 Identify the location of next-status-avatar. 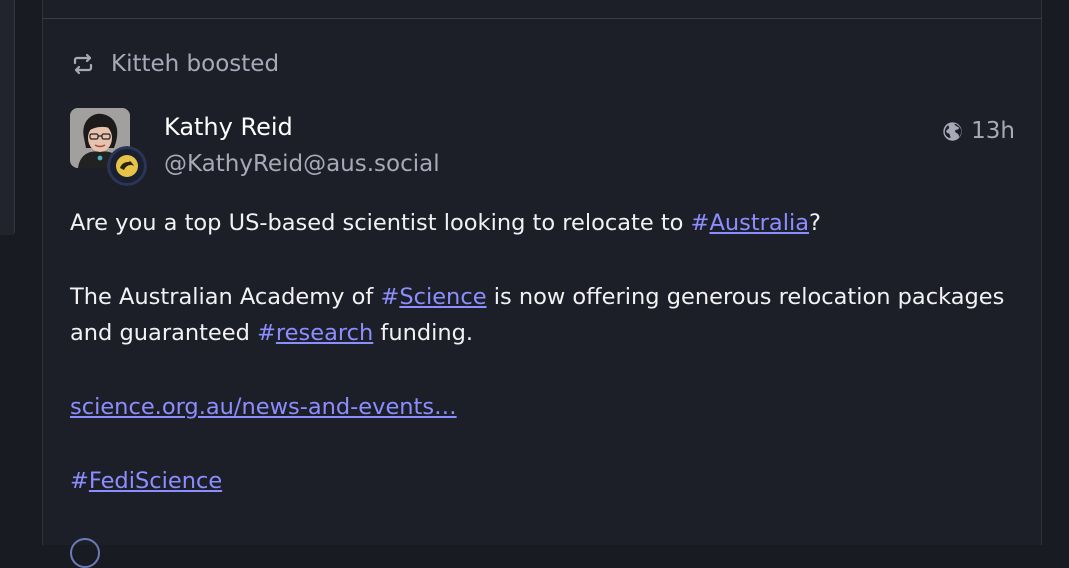
(85, 553).